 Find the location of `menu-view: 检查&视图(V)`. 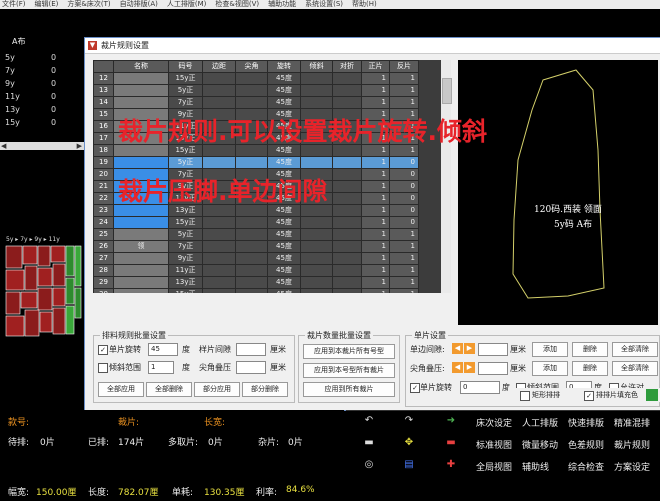

menu-view: 检查&视图(V) is located at coordinates (239, 4).